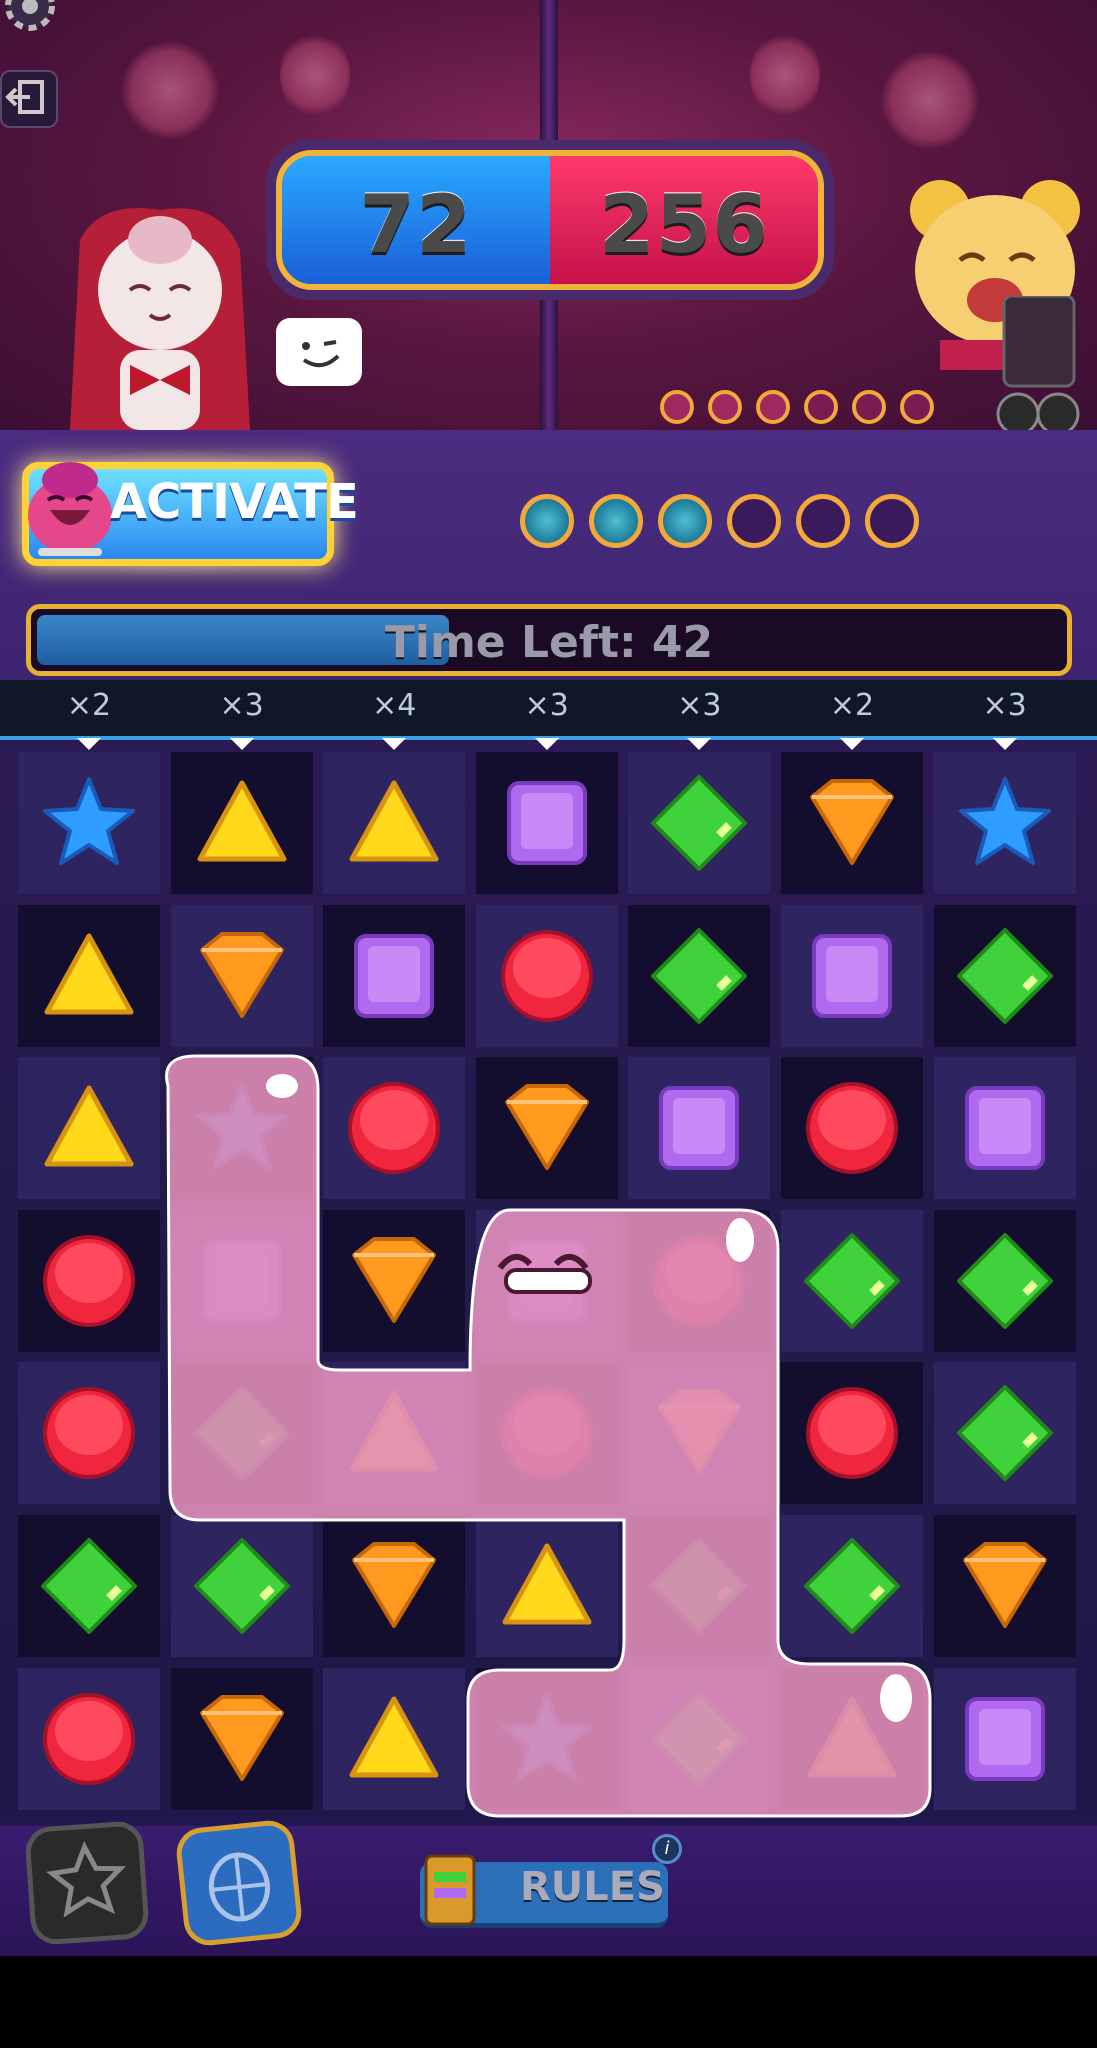 Image resolution: width=1097 pixels, height=2048 pixels. Describe the element at coordinates (416, 224) in the screenshot. I see `player-score: 72` at that location.